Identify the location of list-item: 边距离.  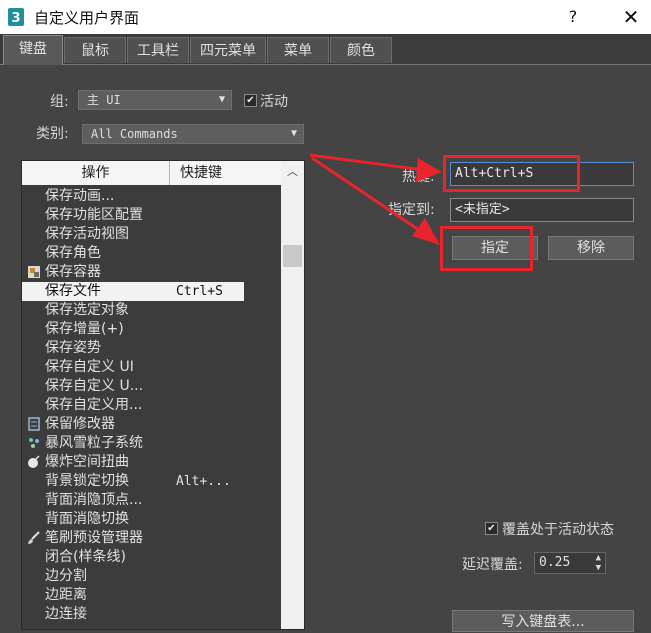
(151, 595).